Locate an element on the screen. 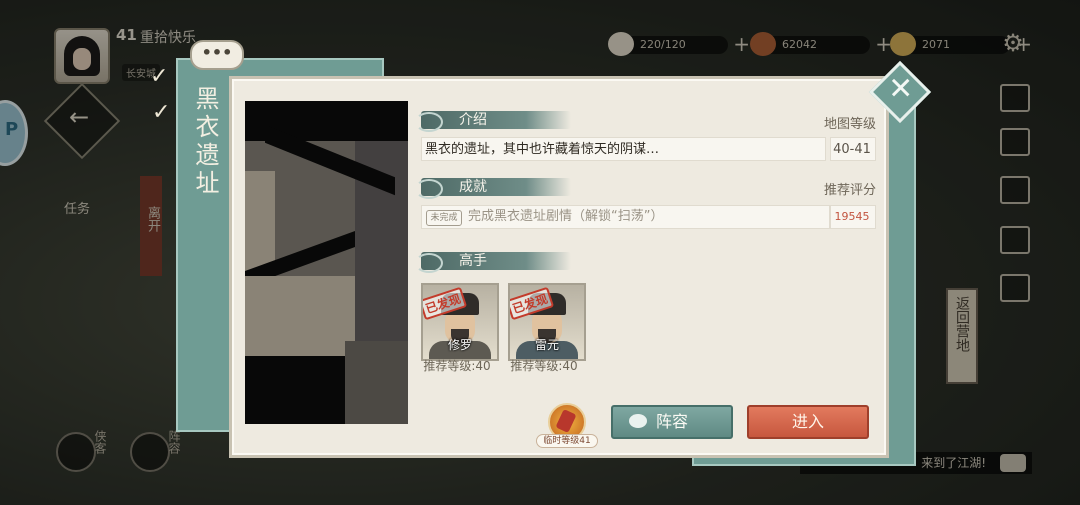 Image resolution: width=1080 pixels, height=505 pixels. temp-level-label: 临时等级41 is located at coordinates (567, 441).